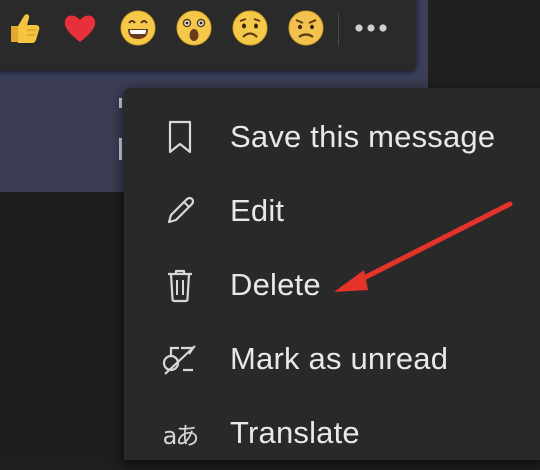 The width and height of the screenshot is (540, 470). What do you see at coordinates (275, 284) in the screenshot?
I see `menu-item-label: Delete` at bounding box center [275, 284].